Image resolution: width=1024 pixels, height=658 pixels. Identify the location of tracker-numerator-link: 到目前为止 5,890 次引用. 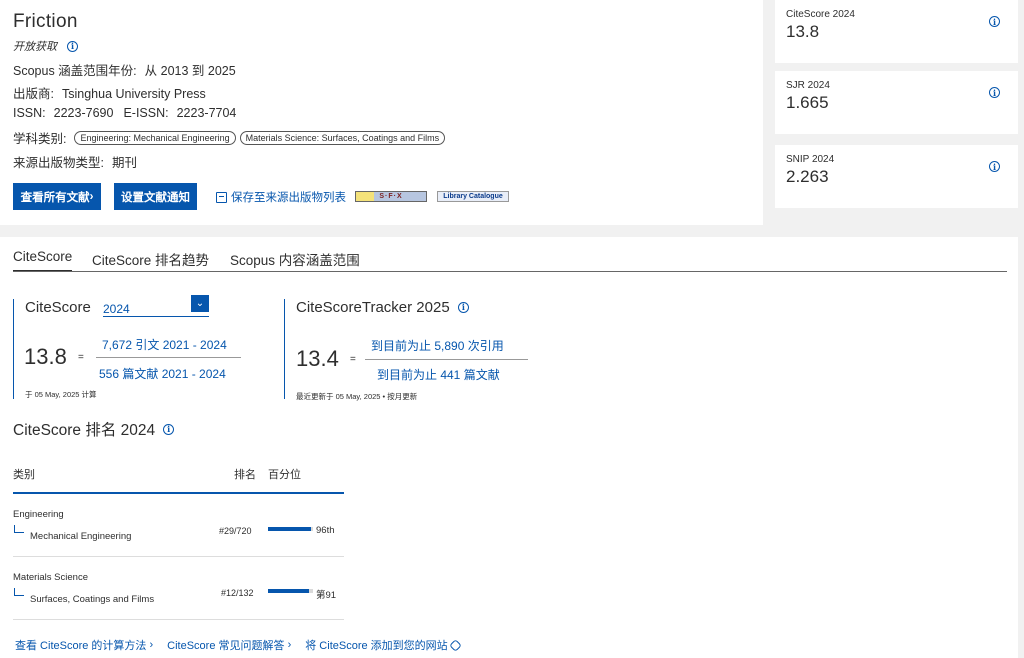
(437, 345).